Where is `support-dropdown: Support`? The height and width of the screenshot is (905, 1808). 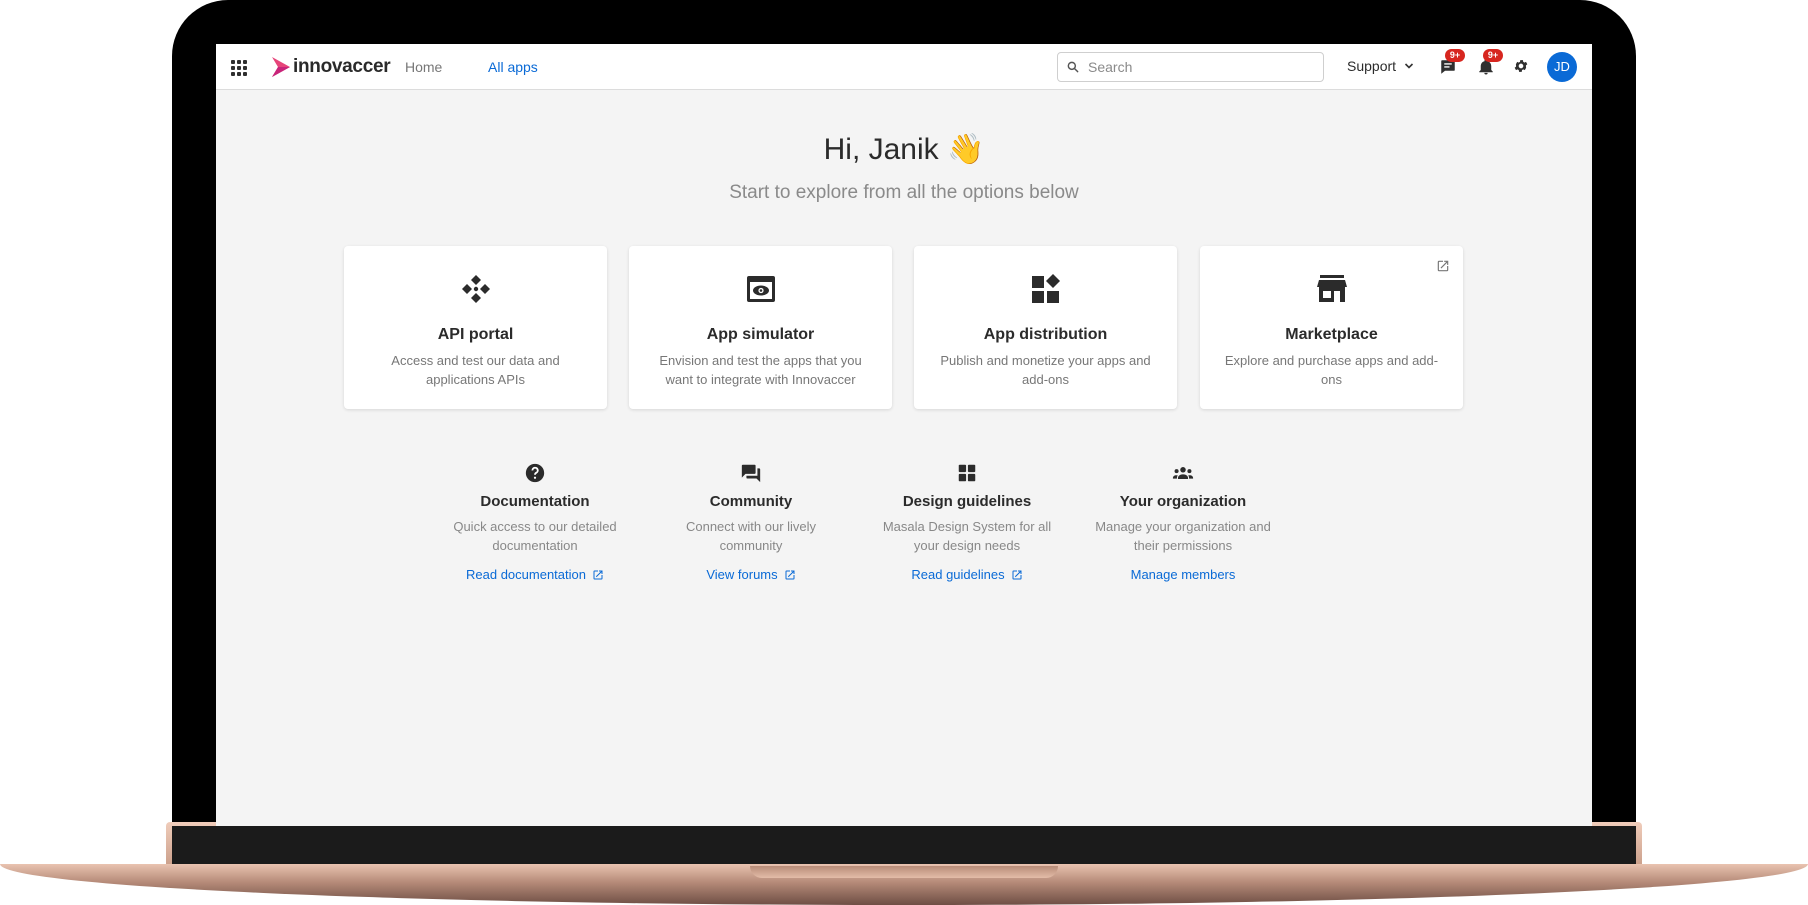 support-dropdown: Support is located at coordinates (1380, 66).